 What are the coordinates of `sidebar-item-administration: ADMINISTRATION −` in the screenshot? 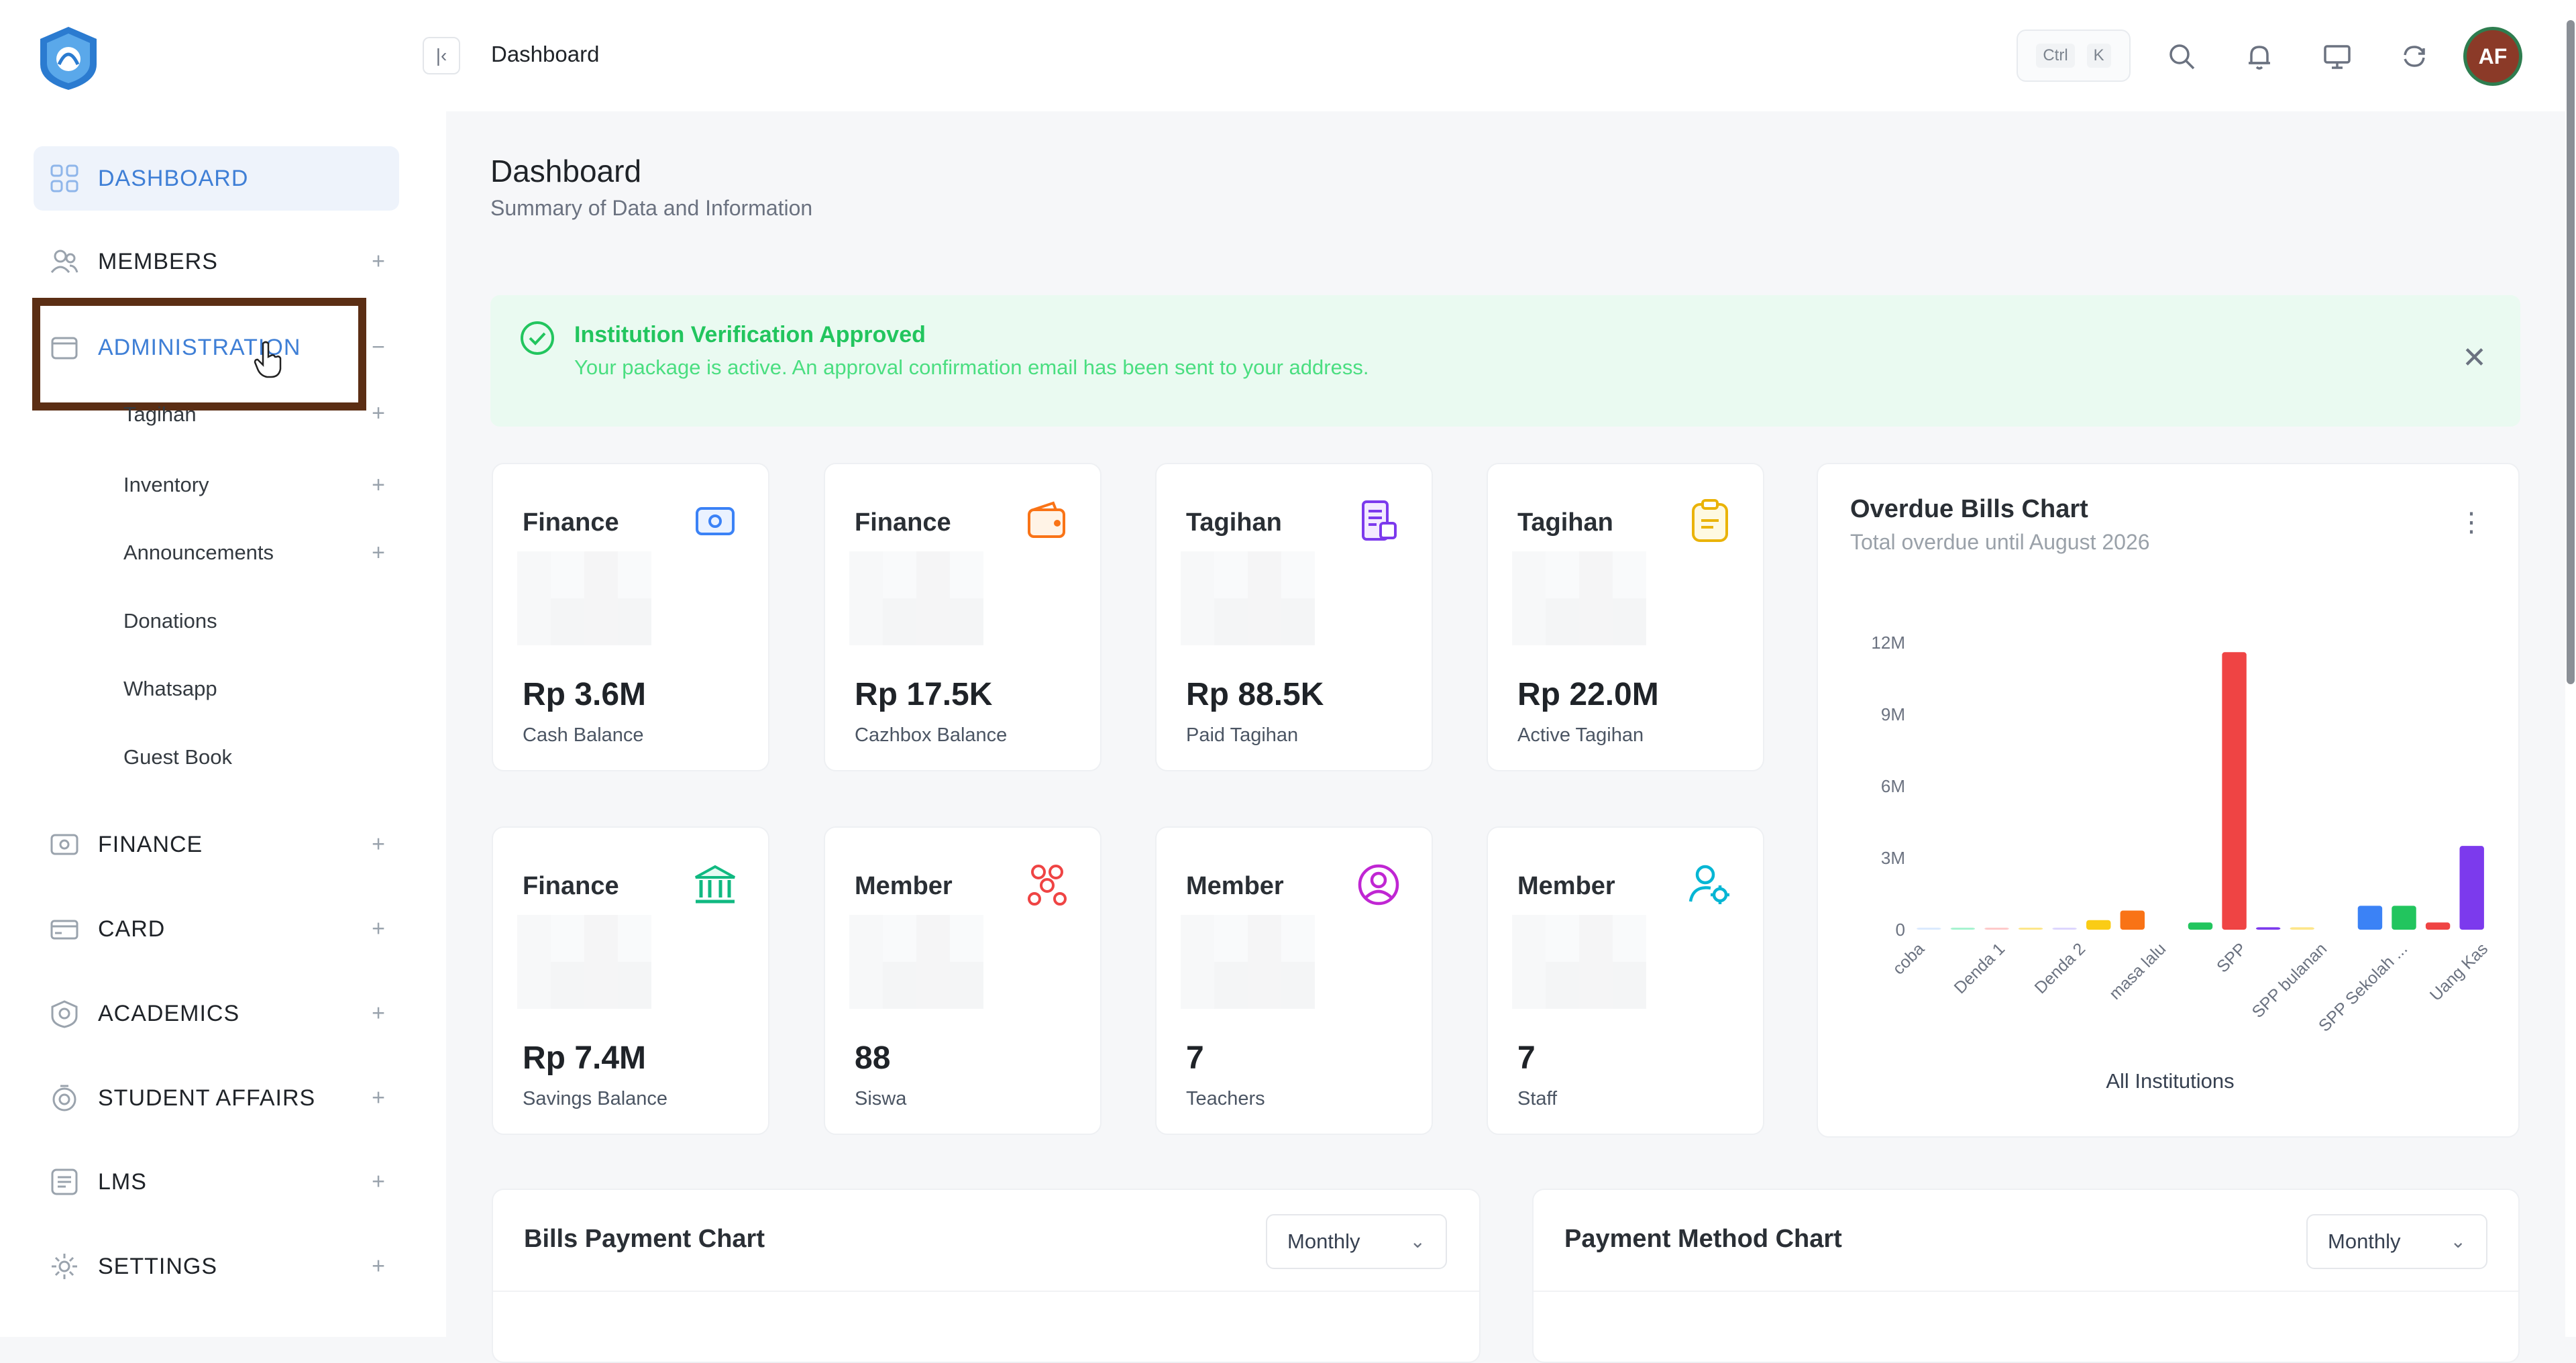 It's located at (216, 347).